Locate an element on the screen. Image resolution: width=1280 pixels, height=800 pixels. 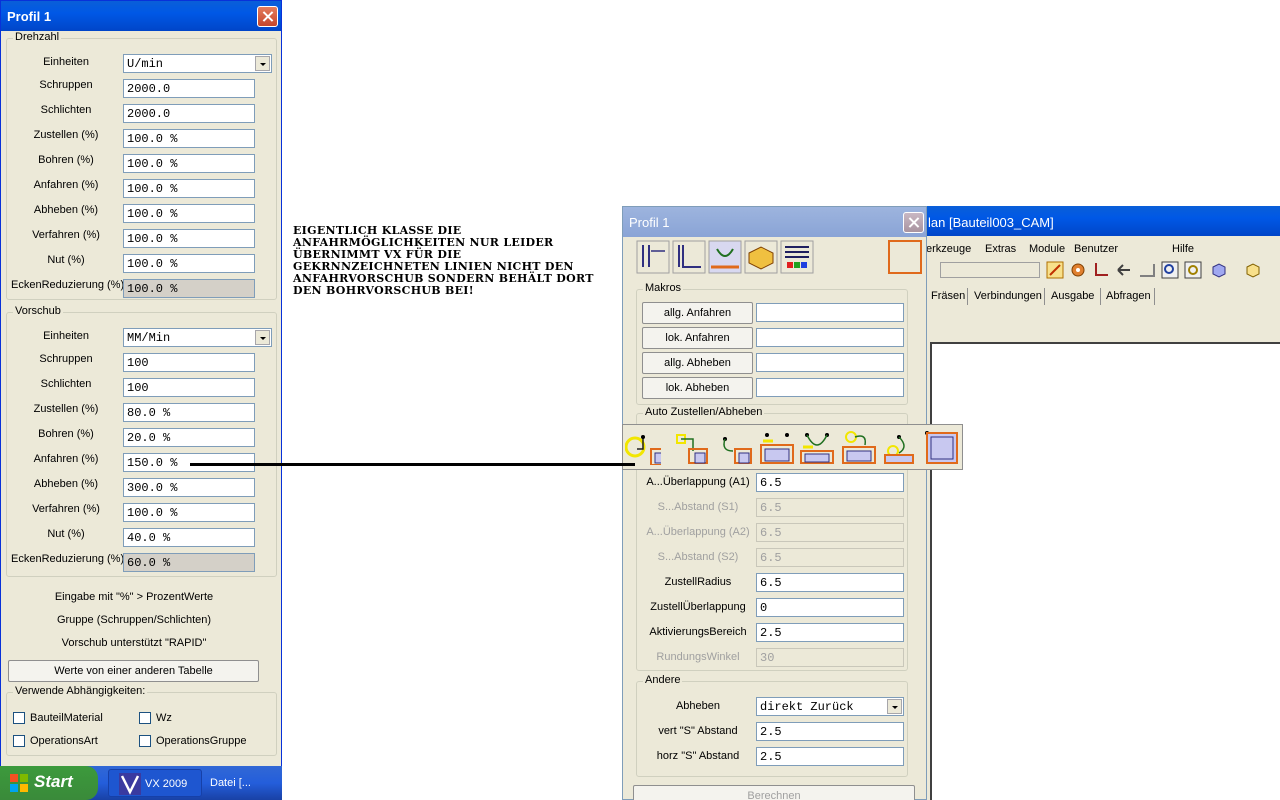
approach-tab-icon is located at coordinates (725, 257).